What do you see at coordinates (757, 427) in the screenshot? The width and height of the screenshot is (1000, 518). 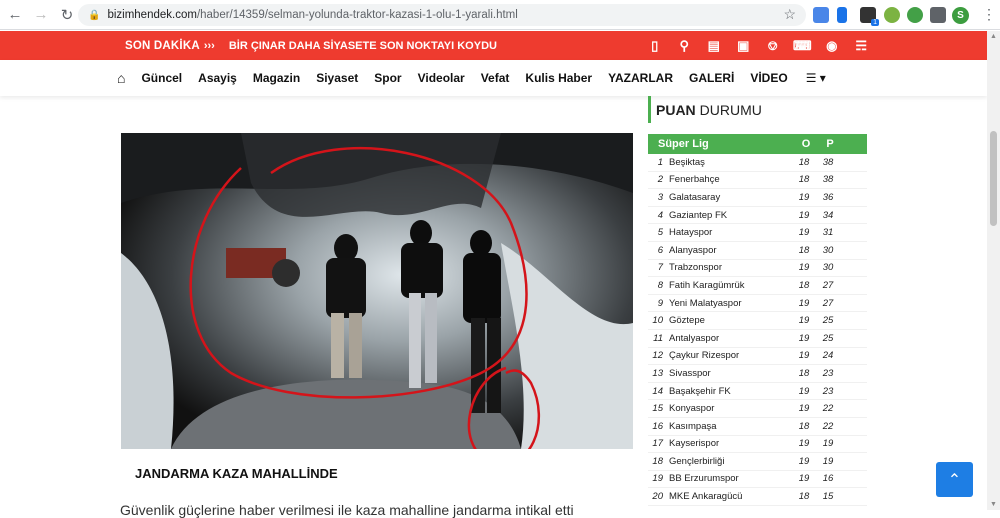 I see `table-row: 16 Kasımpaşa 18 22` at bounding box center [757, 427].